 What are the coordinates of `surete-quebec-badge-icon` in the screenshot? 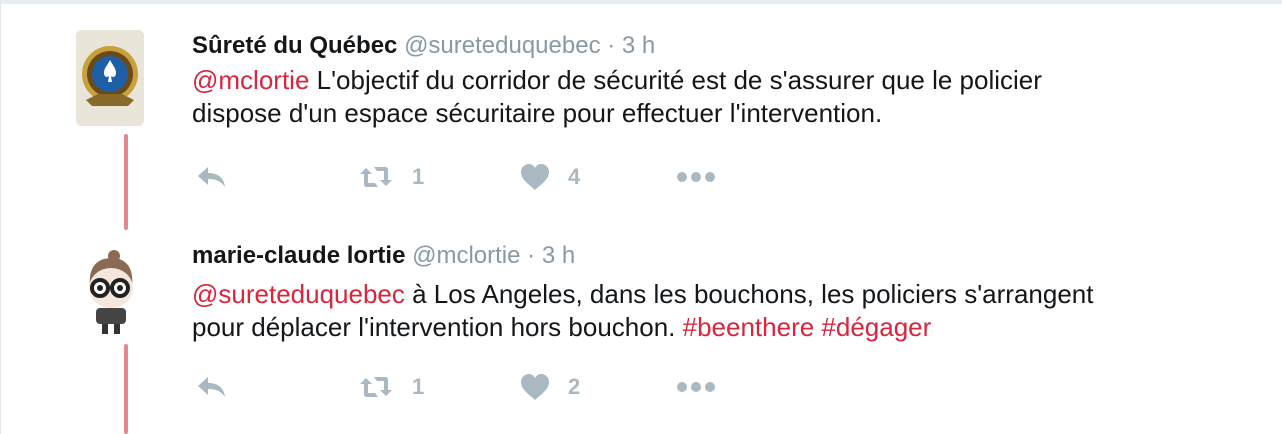 It's located at (110, 78).